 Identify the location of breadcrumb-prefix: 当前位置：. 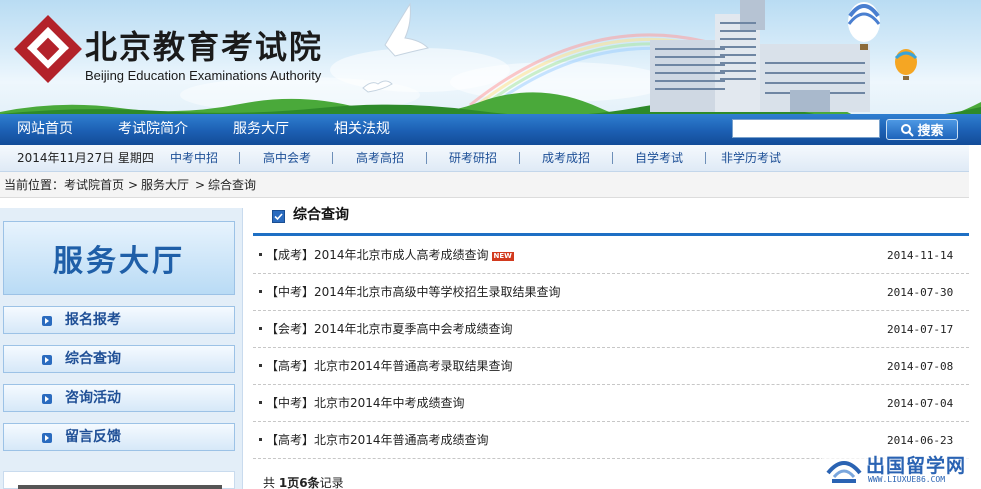
(34, 185).